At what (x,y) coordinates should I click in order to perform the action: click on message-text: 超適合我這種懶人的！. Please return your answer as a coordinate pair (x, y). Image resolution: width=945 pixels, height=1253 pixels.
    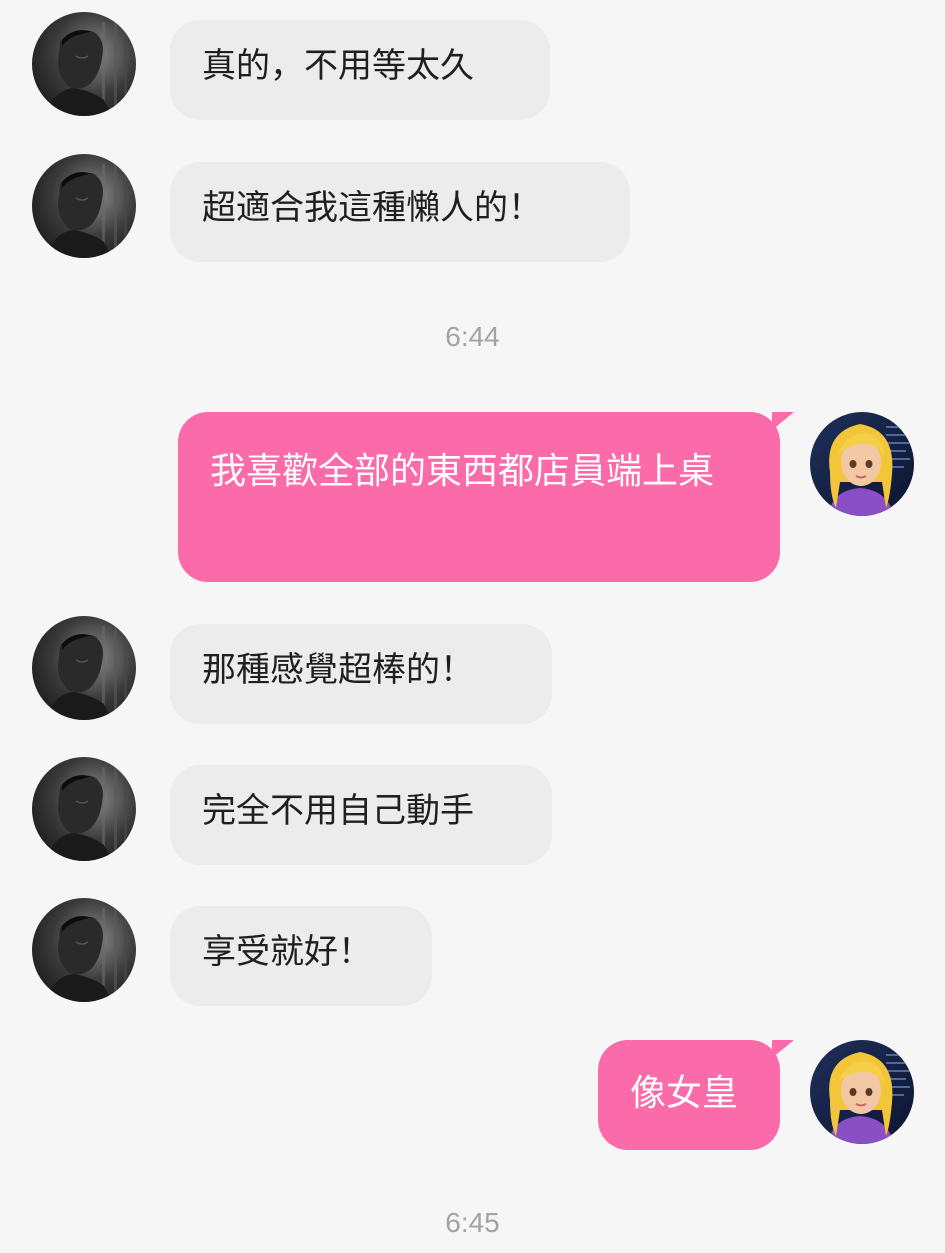
    Looking at the image, I should click on (372, 208).